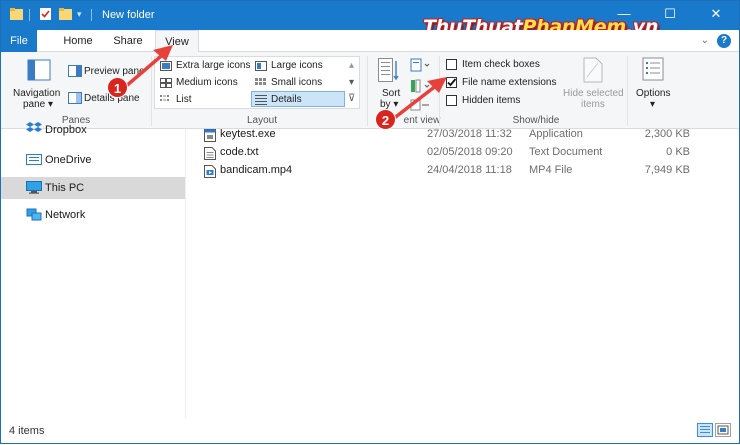 This screenshot has width=740, height=445. Describe the element at coordinates (210, 171) in the screenshot. I see `mp4-icon` at that location.